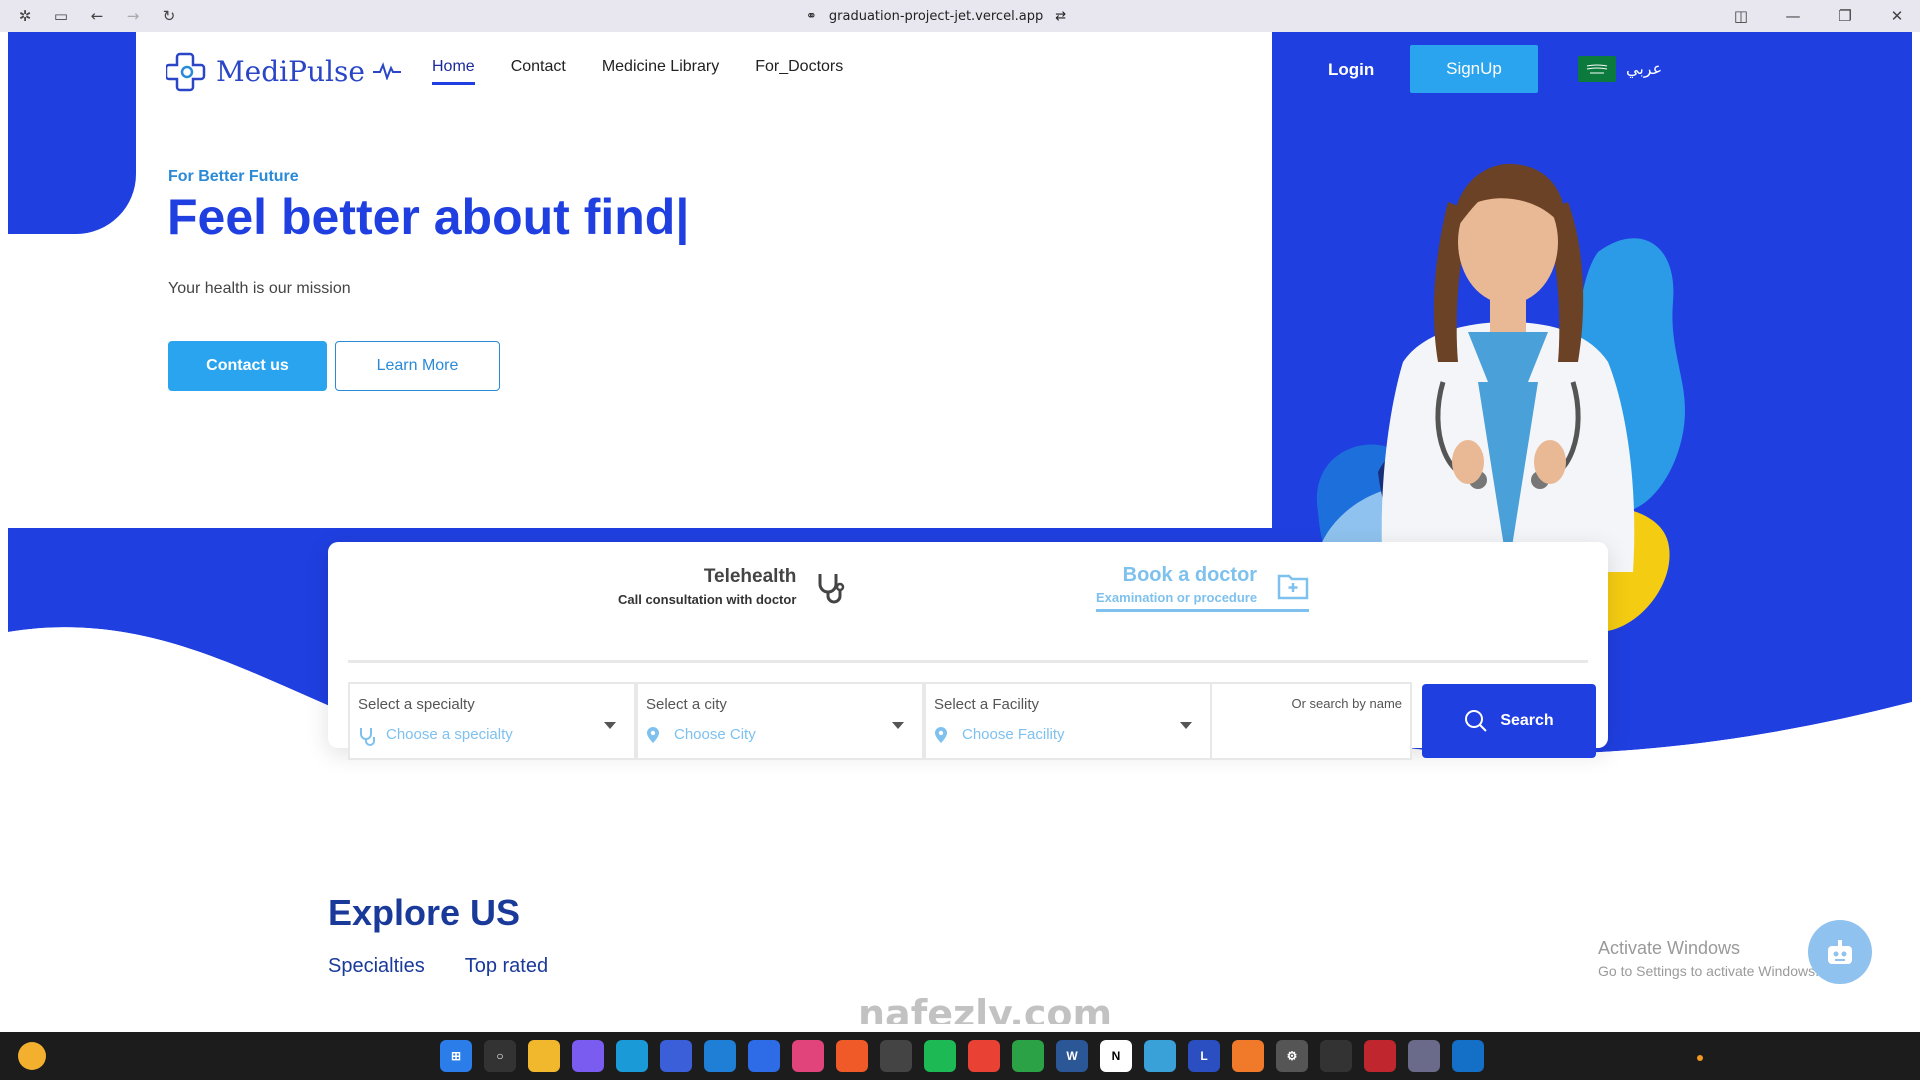  Describe the element at coordinates (453, 71) in the screenshot. I see `nav-home: Home` at that location.